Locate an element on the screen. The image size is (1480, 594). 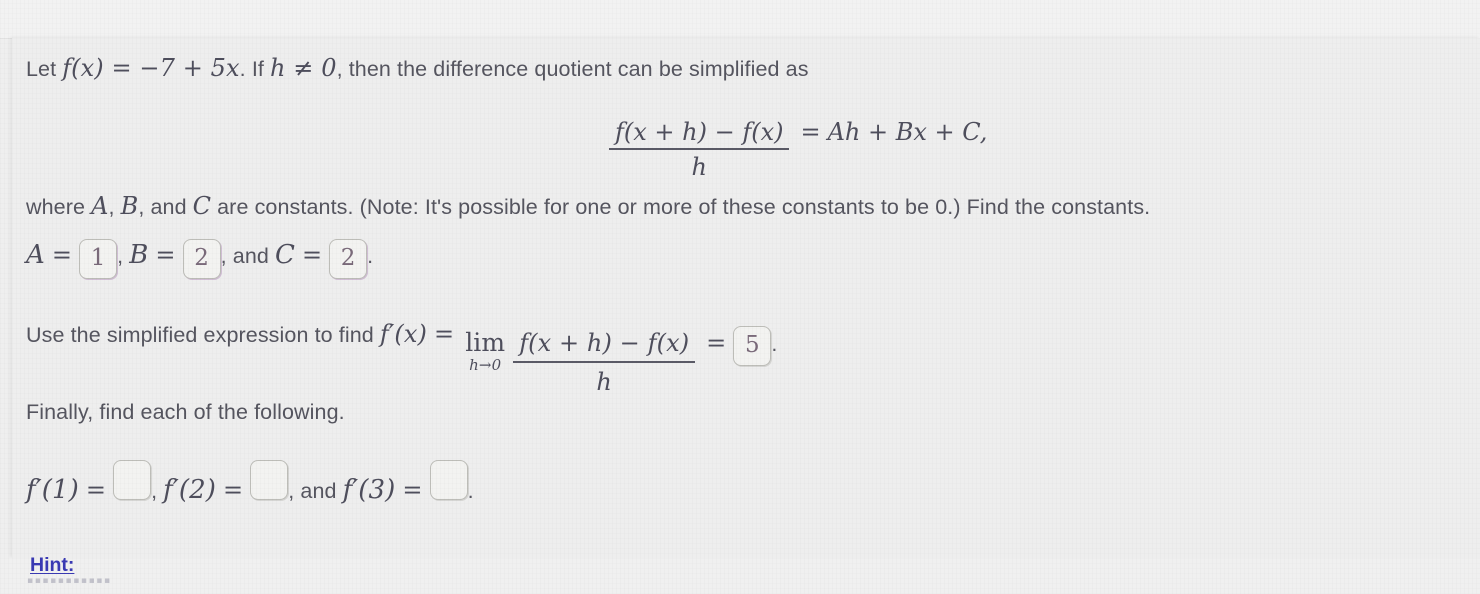
derivative-values-conjunction: , and is located at coordinates (312, 491).